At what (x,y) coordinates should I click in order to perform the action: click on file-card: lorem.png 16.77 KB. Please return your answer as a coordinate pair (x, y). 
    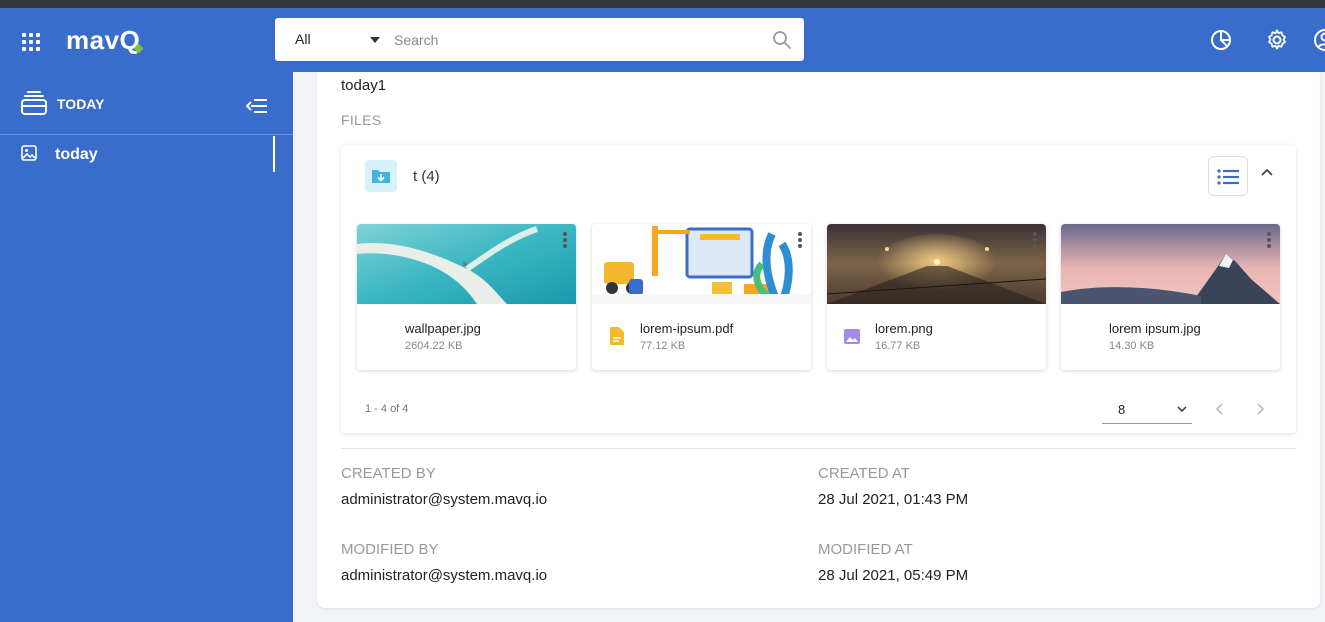
    Looking at the image, I should click on (936, 297).